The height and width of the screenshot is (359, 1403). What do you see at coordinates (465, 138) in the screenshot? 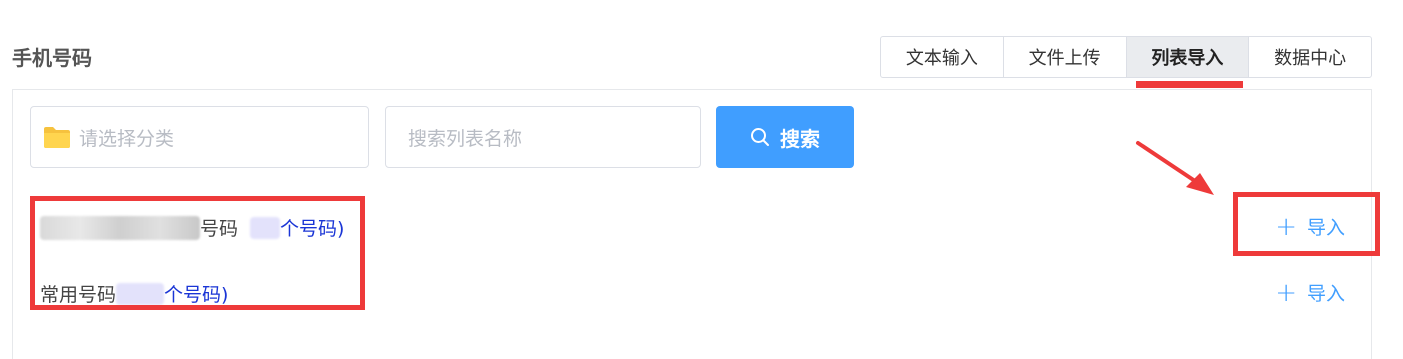
I see `search-placeholder: 搜索列表名称` at bounding box center [465, 138].